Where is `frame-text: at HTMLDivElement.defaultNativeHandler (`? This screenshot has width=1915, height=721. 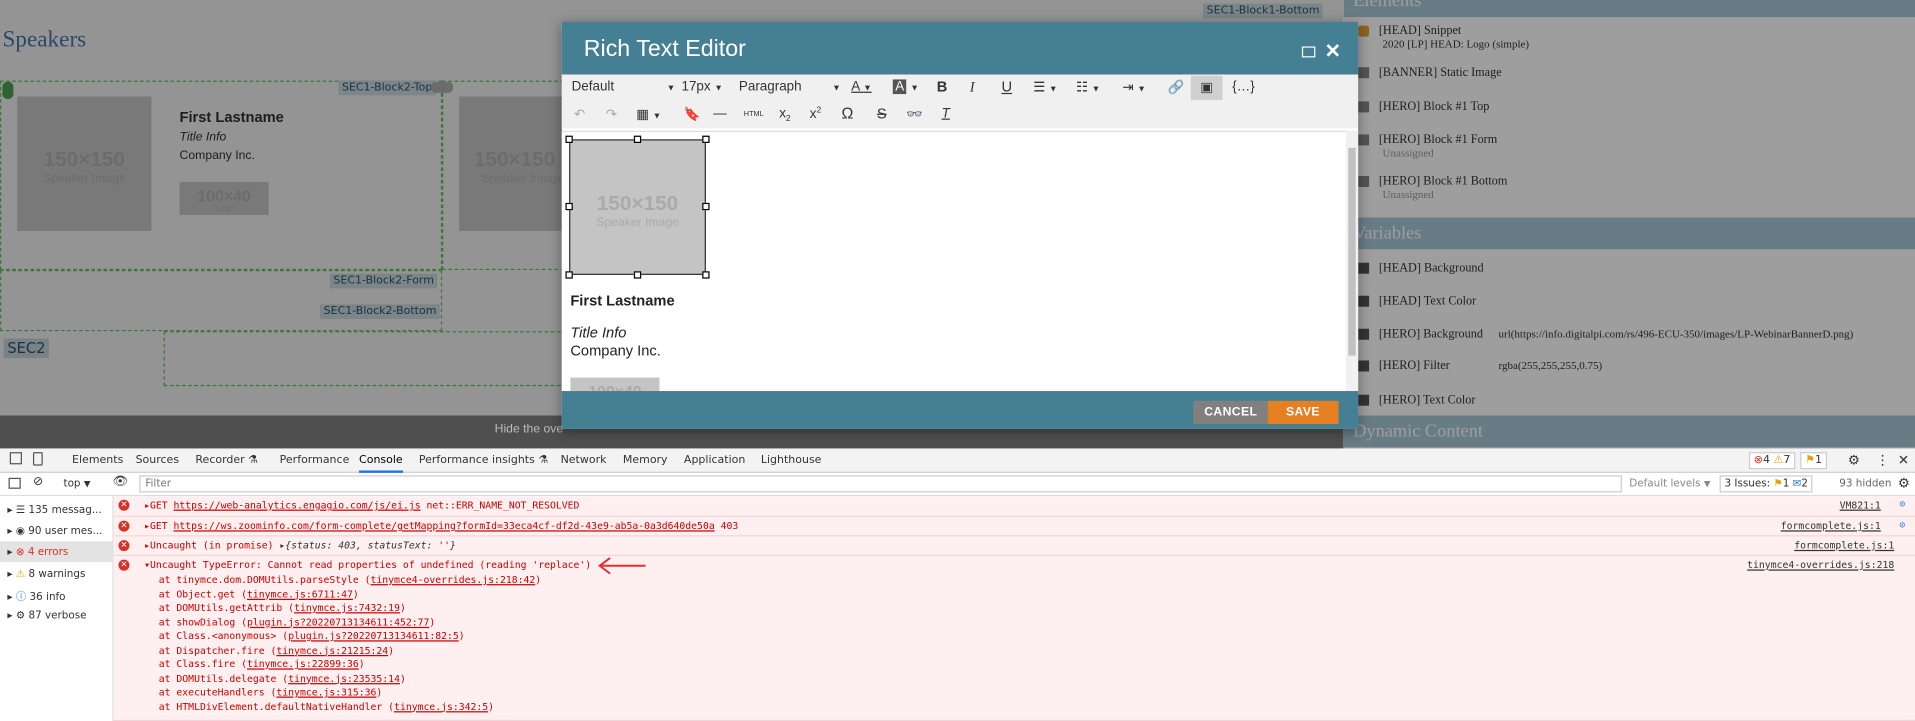 frame-text: at HTMLDivElement.defaultNativeHandler ( is located at coordinates (276, 706).